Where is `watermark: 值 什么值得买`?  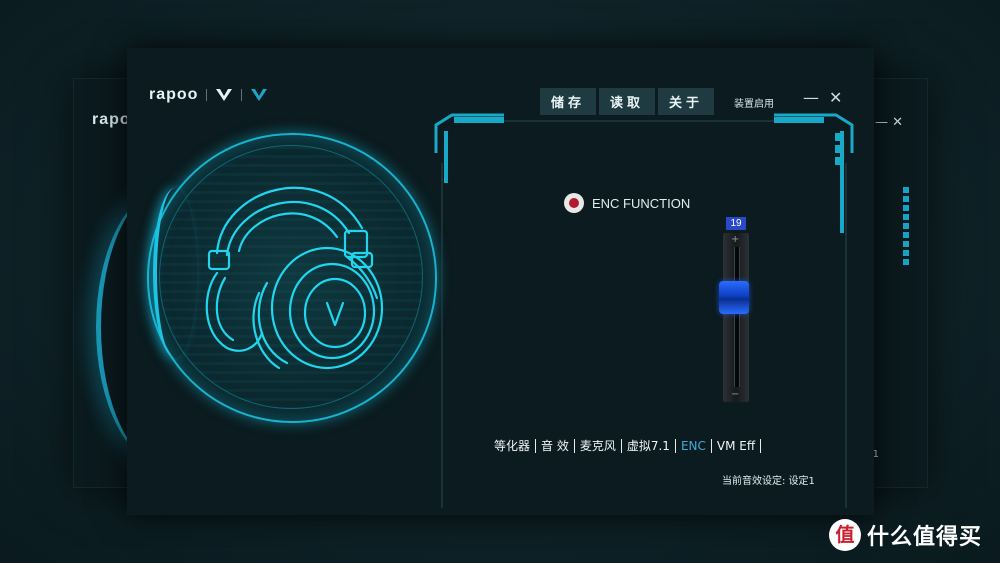
watermark: 值 什么值得买 is located at coordinates (905, 535).